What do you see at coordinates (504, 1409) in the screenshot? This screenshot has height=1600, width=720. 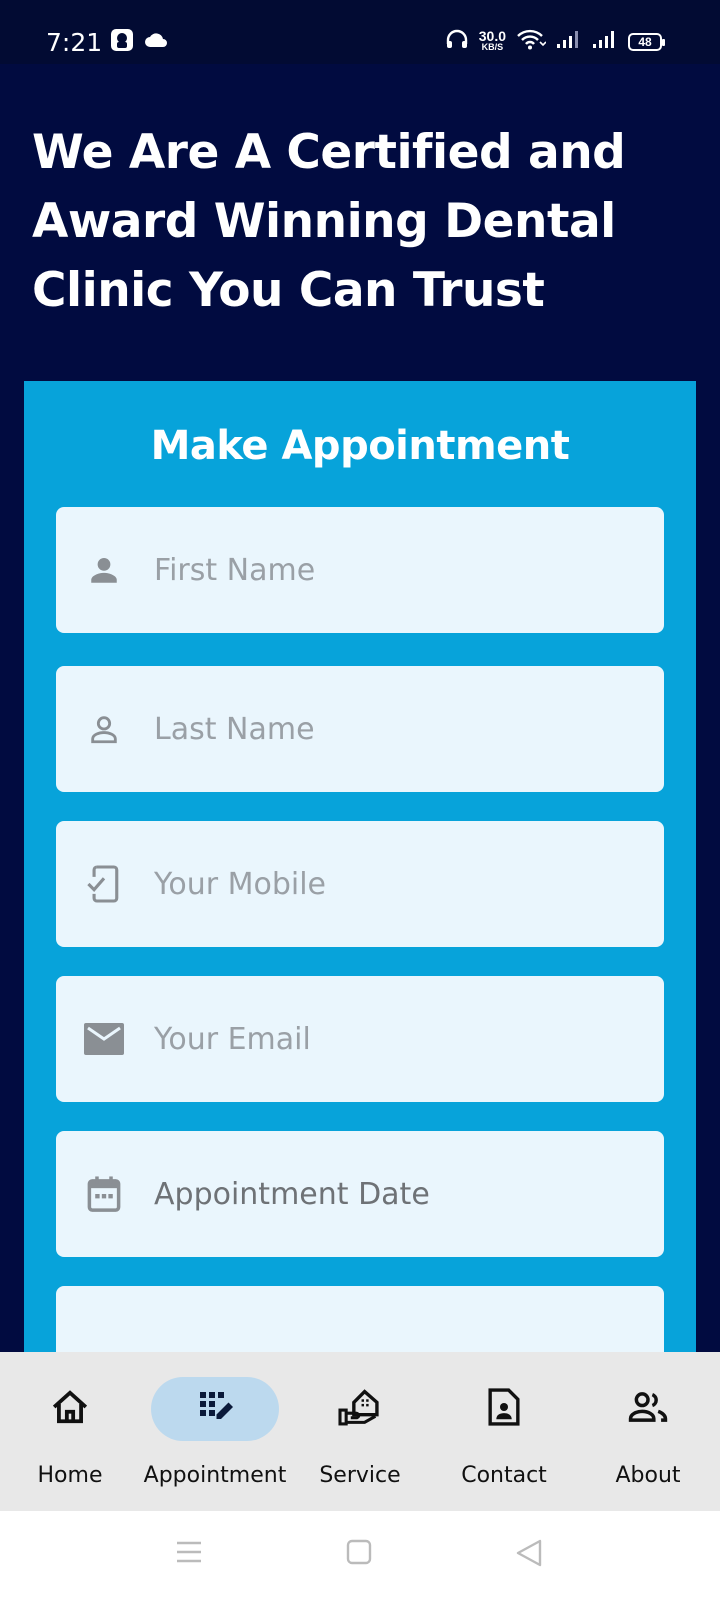 I see `contact-file-icon` at bounding box center [504, 1409].